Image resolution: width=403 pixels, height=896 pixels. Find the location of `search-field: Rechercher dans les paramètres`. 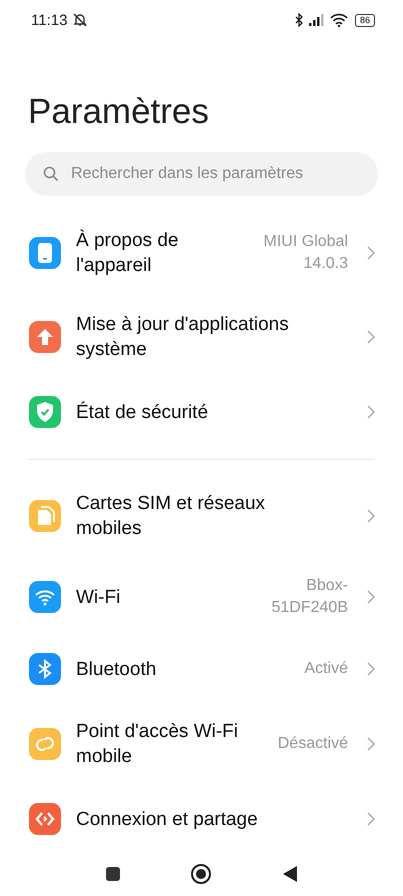

search-field: Rechercher dans les paramètres is located at coordinates (201, 174).